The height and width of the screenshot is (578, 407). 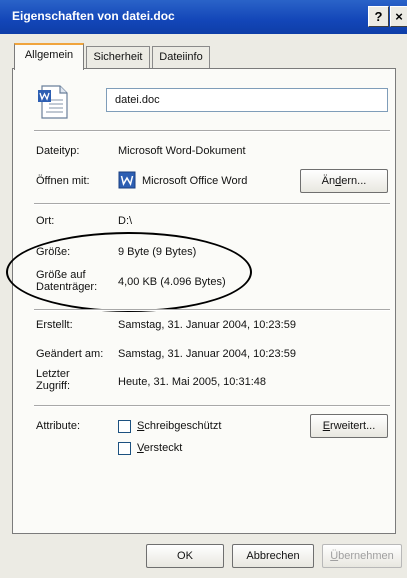 What do you see at coordinates (53, 374) in the screenshot?
I see `letzter-zugriff-label-1: Letzter` at bounding box center [53, 374].